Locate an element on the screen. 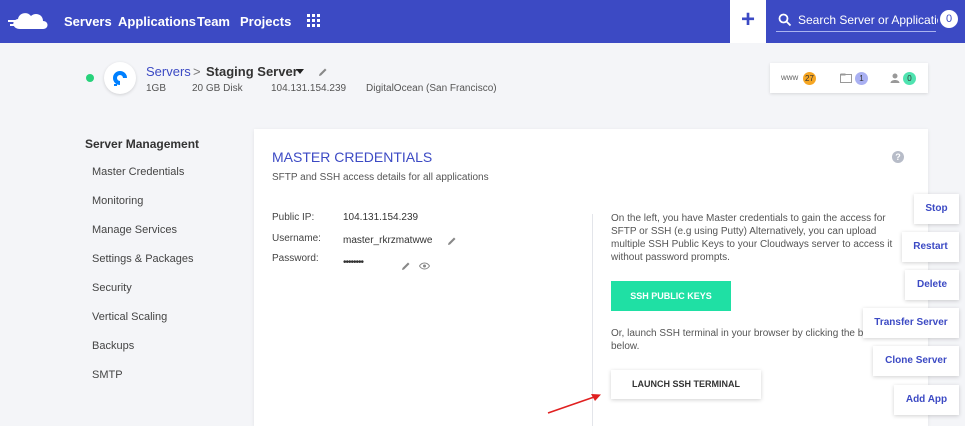  show-password-eye-icon is located at coordinates (424, 266).